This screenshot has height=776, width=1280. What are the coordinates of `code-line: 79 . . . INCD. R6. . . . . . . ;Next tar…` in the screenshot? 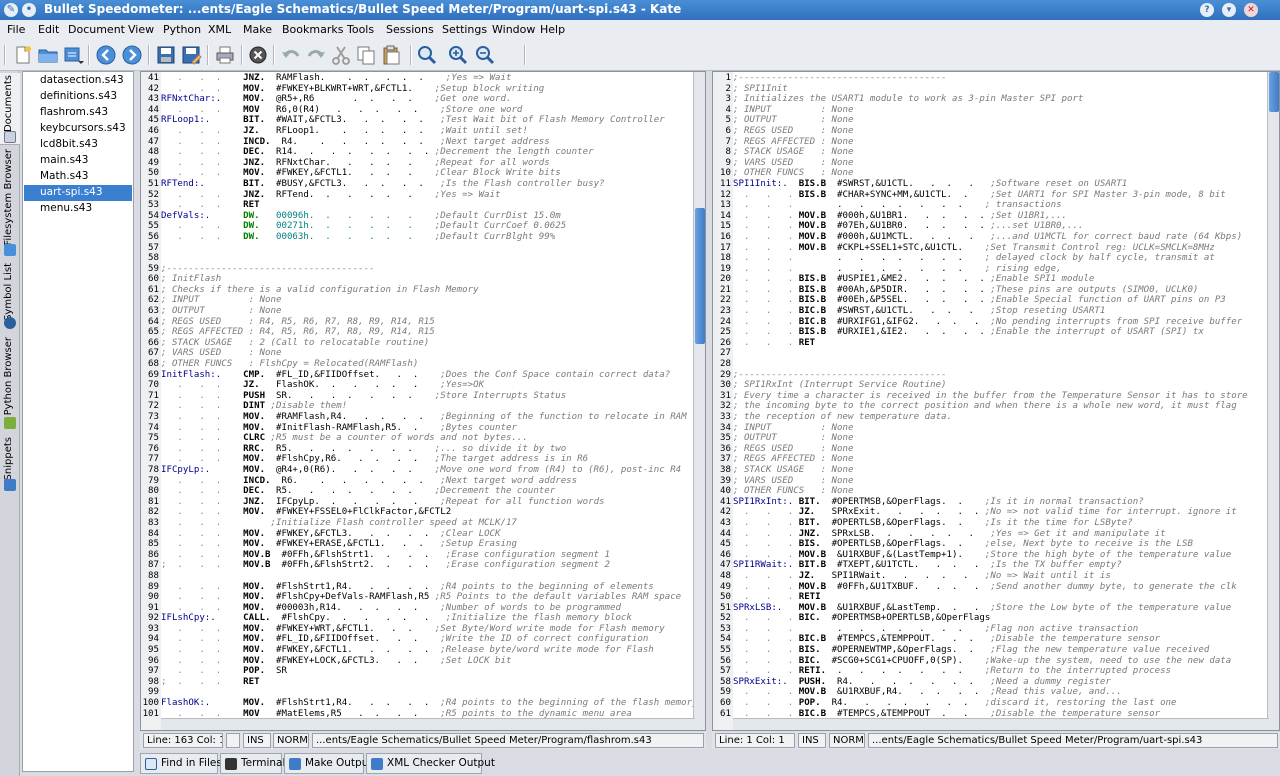 It's located at (419, 481).